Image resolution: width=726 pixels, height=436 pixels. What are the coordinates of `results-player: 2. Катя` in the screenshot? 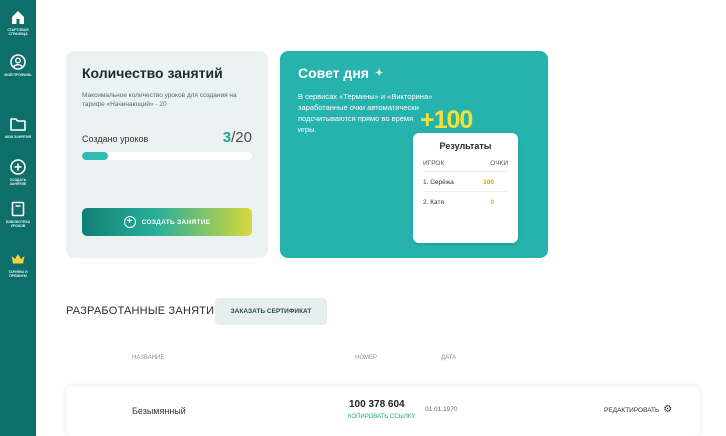 It's located at (433, 202).